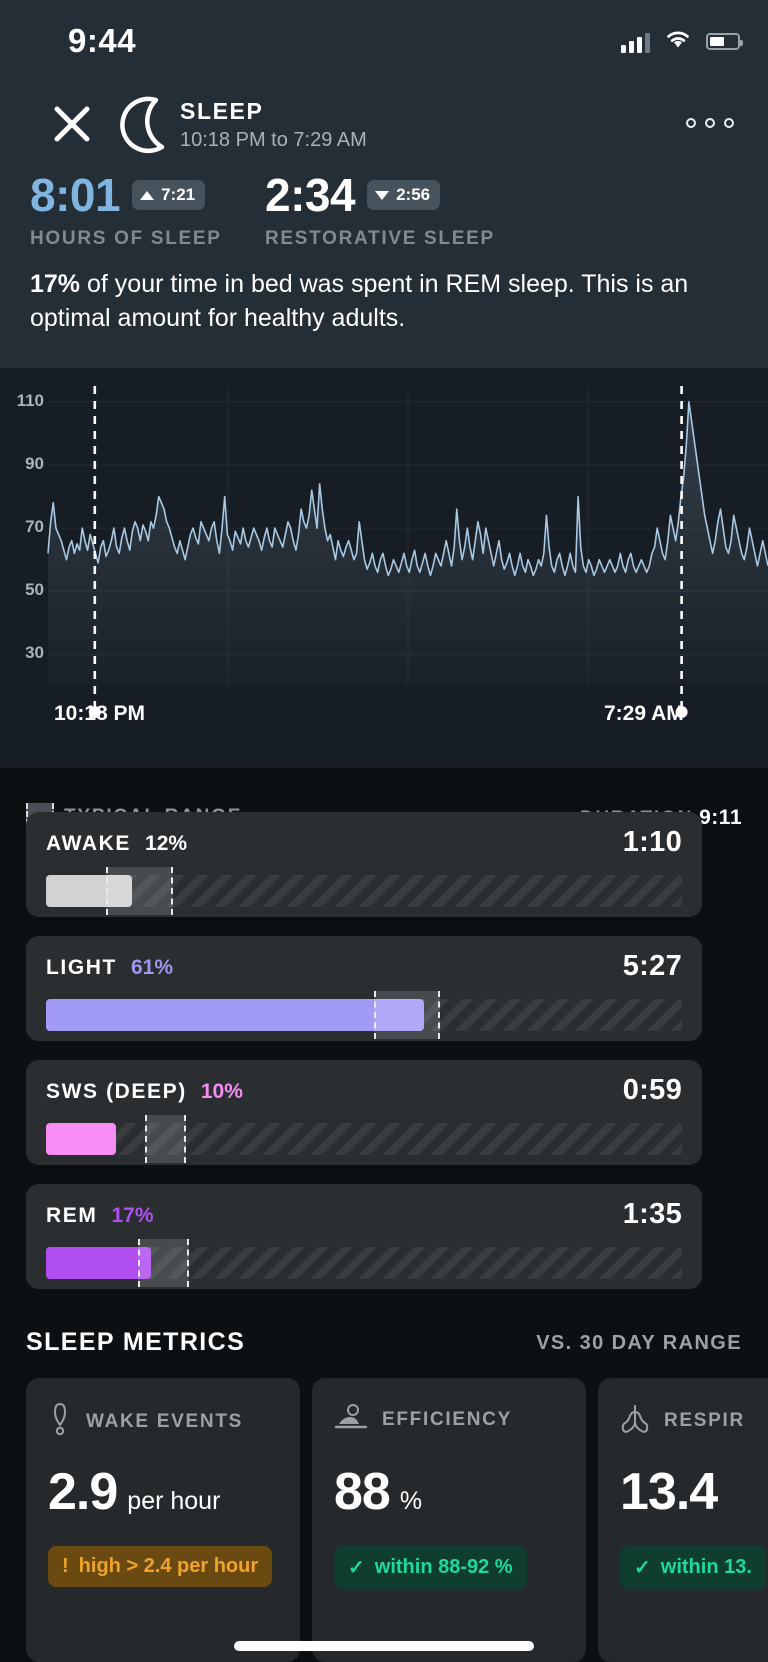 The height and width of the screenshot is (1662, 768). I want to click on chart-end-time-label: 7:29 AM, so click(644, 713).